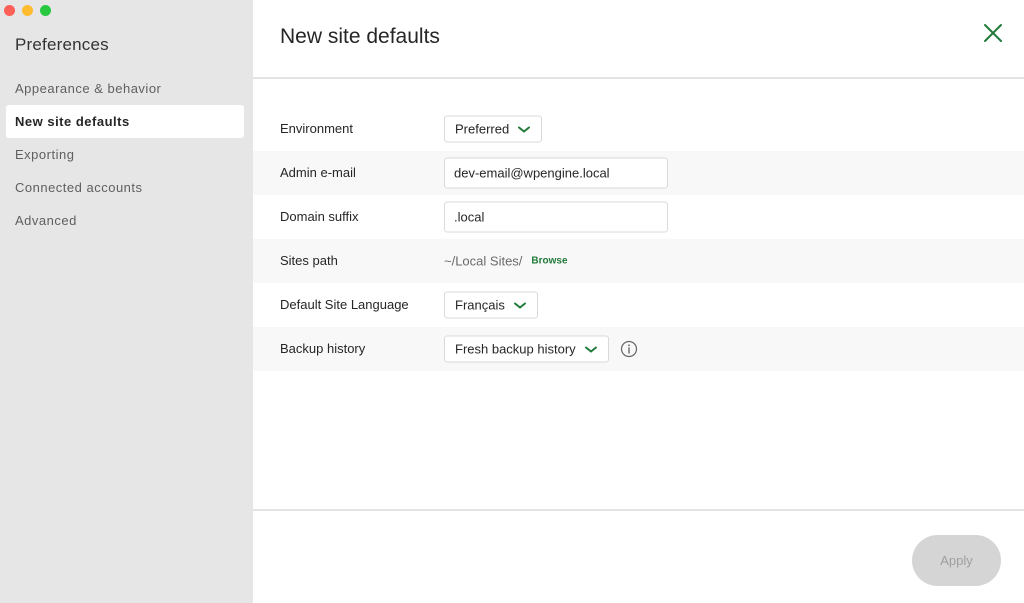 This screenshot has height=603, width=1024. I want to click on backup-history-row: Backup history Fresh backup history, so click(638, 349).